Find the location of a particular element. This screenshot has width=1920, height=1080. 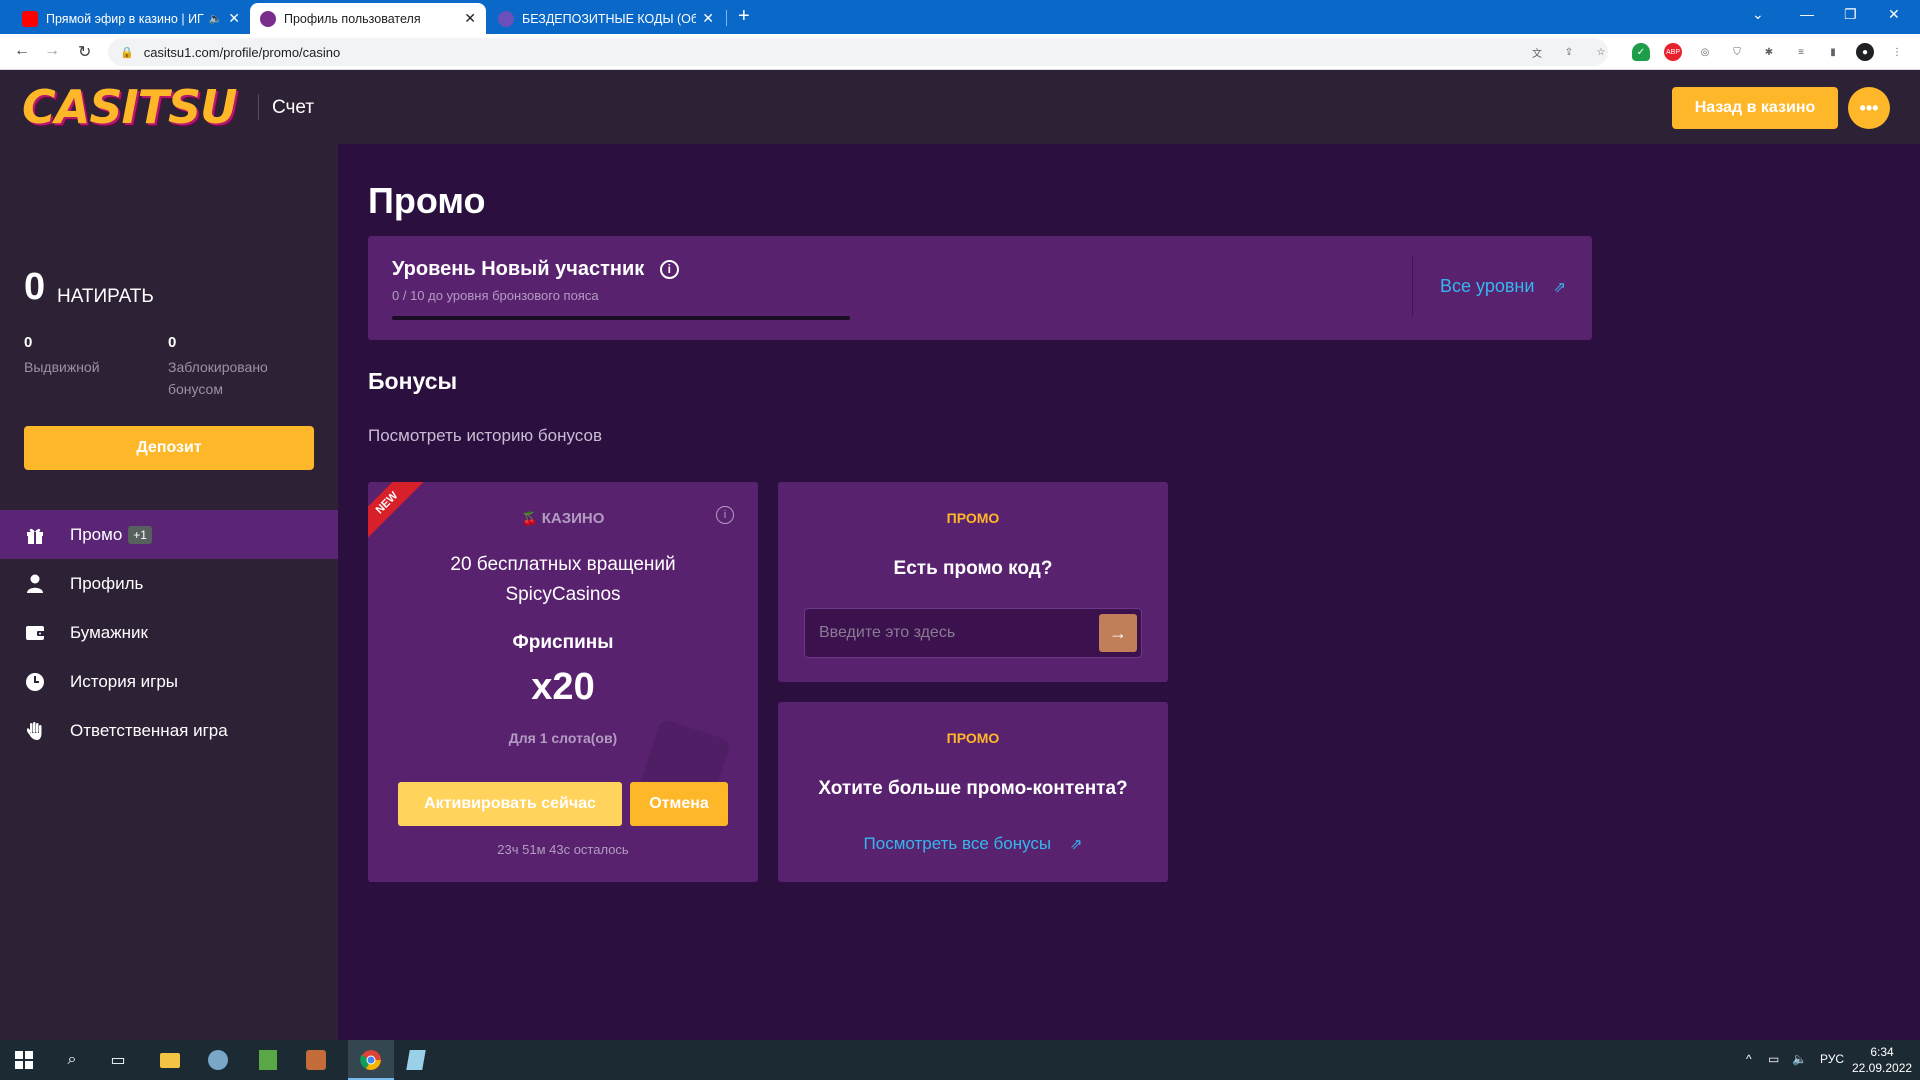

spreadsheet-app-icon is located at coordinates (268, 1060).